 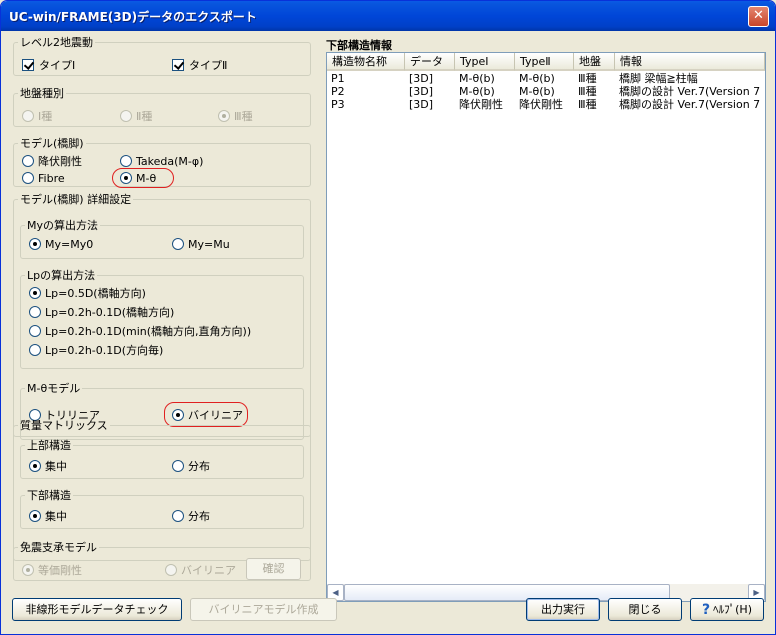 What do you see at coordinates (645, 609) in the screenshot?
I see `close-button: 閉じる` at bounding box center [645, 609].